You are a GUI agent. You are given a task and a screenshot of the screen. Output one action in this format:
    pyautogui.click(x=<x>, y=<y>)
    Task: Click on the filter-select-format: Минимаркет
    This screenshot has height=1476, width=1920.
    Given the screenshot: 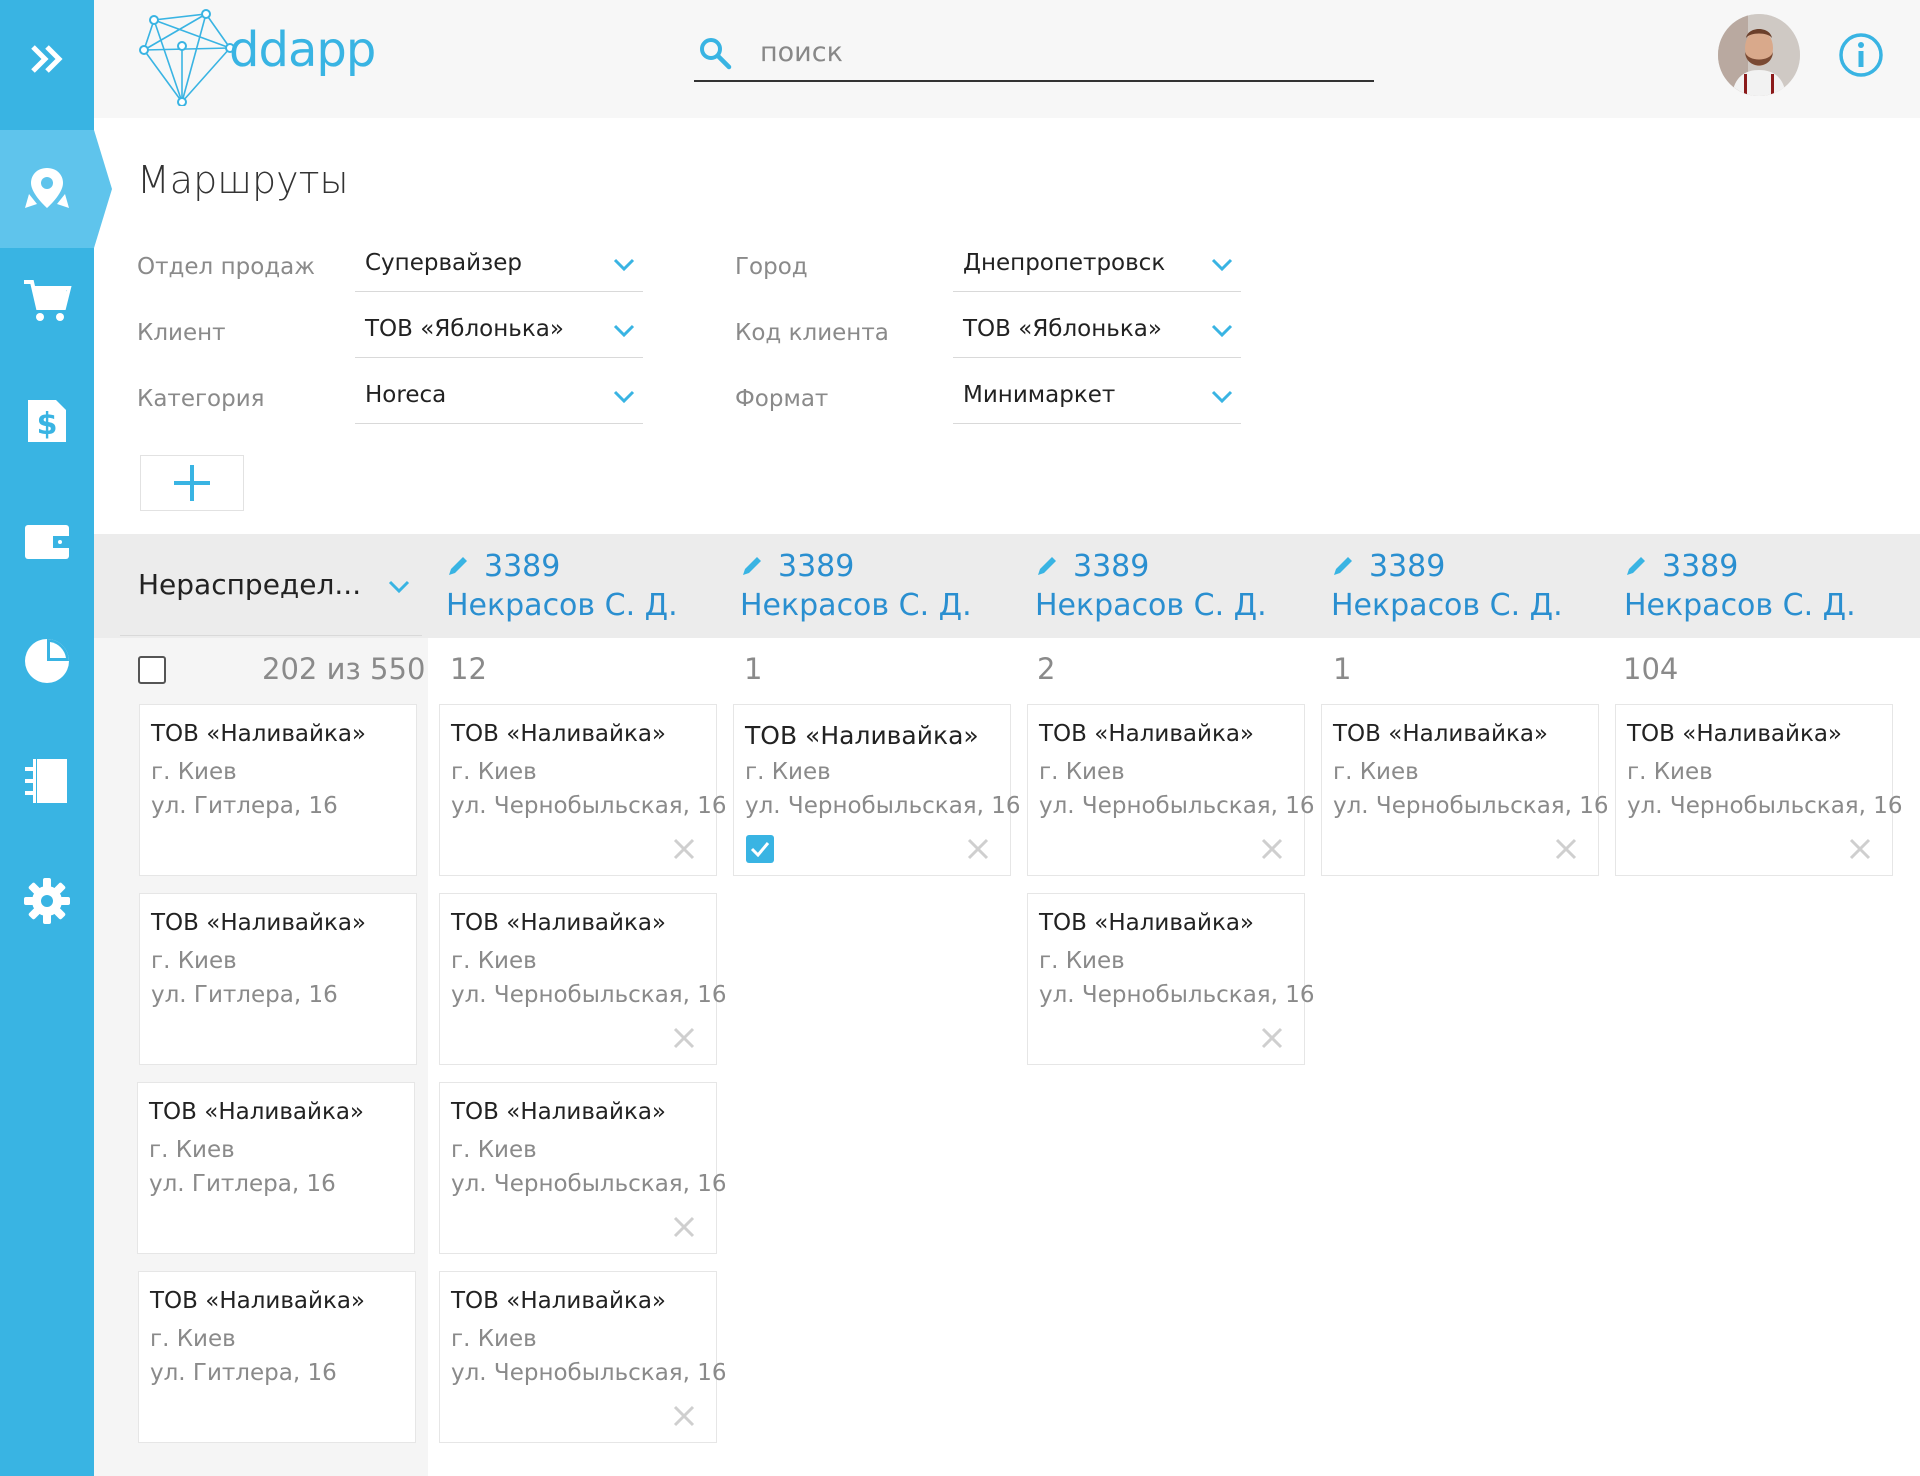 What is the action you would take?
    pyautogui.click(x=1097, y=398)
    